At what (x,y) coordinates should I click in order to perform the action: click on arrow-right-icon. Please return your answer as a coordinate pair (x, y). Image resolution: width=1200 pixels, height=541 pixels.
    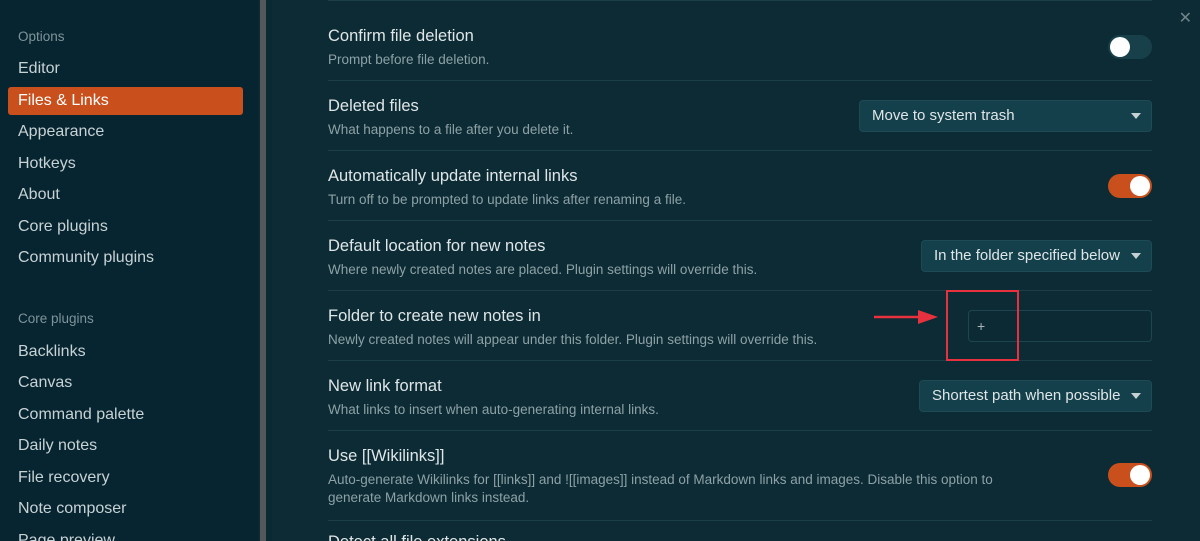
    Looking at the image, I should click on (906, 317).